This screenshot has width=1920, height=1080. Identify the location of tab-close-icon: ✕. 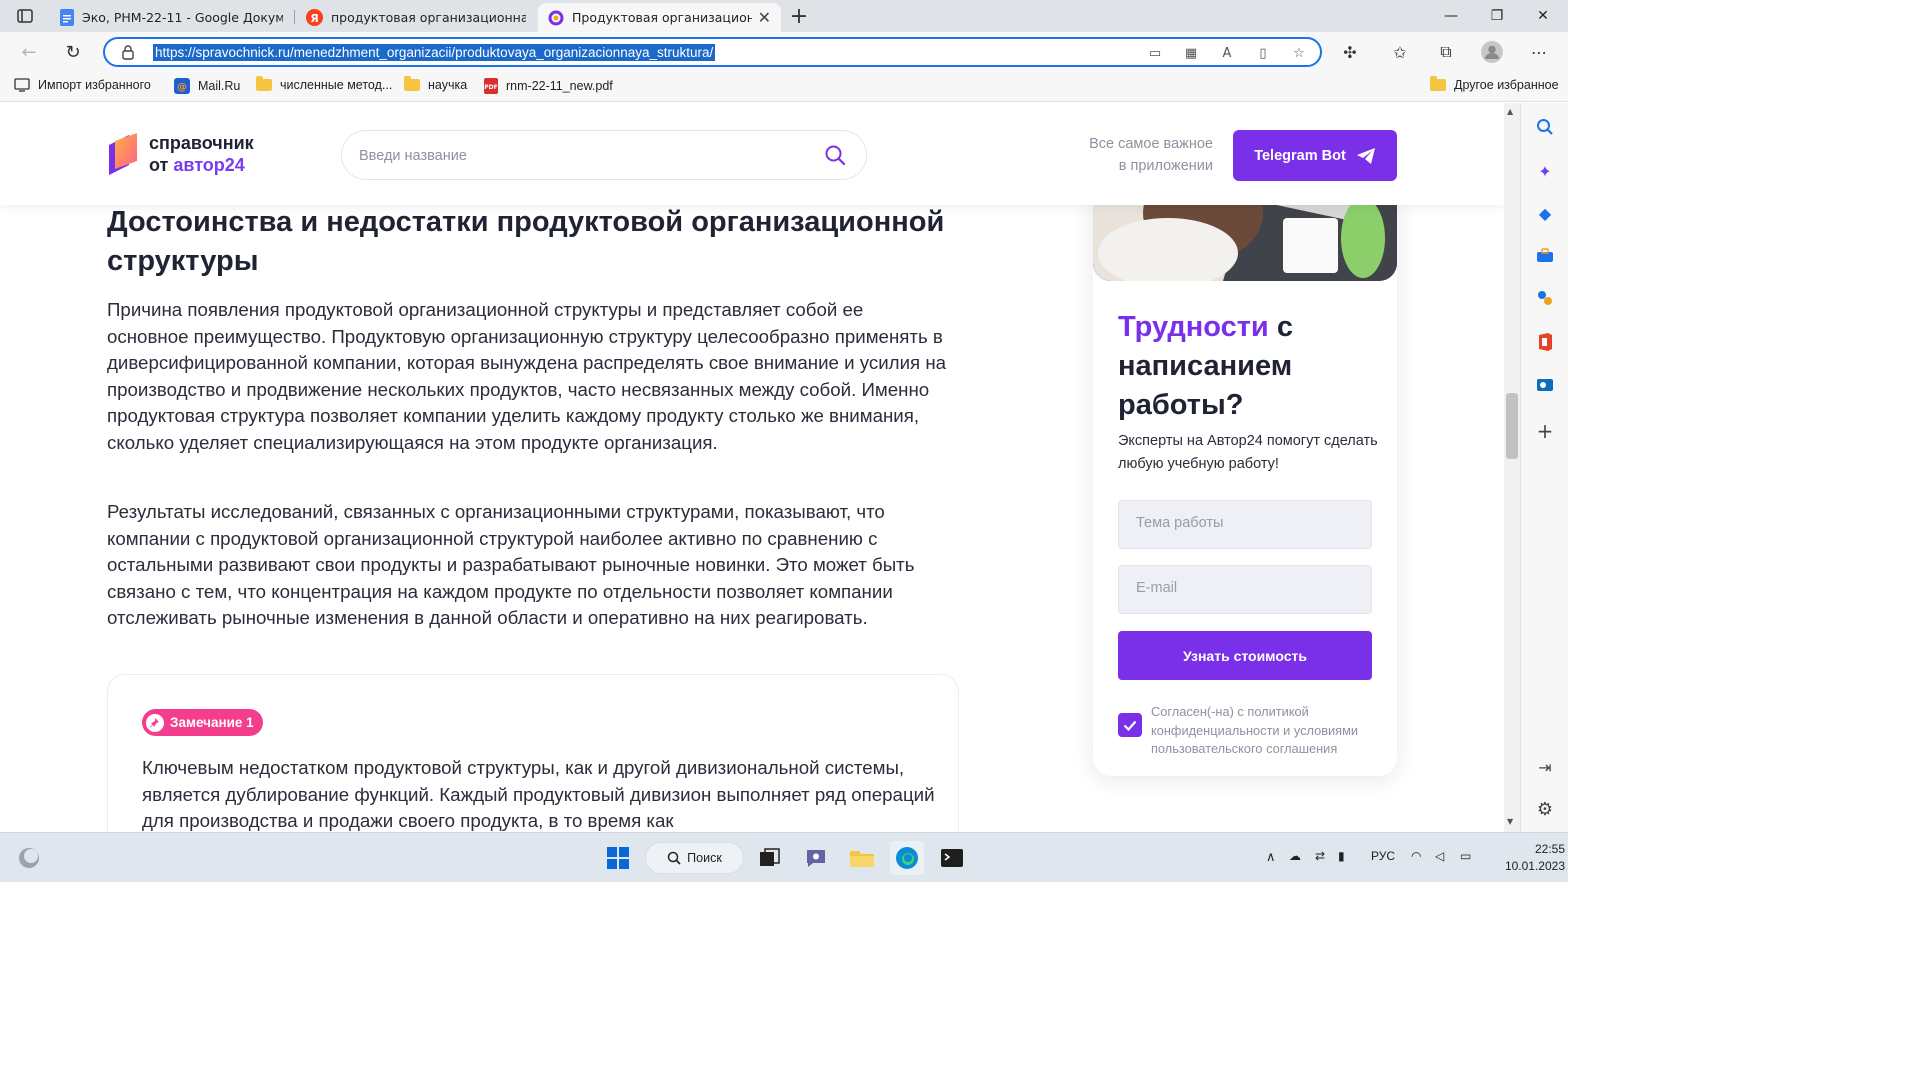
(764, 17).